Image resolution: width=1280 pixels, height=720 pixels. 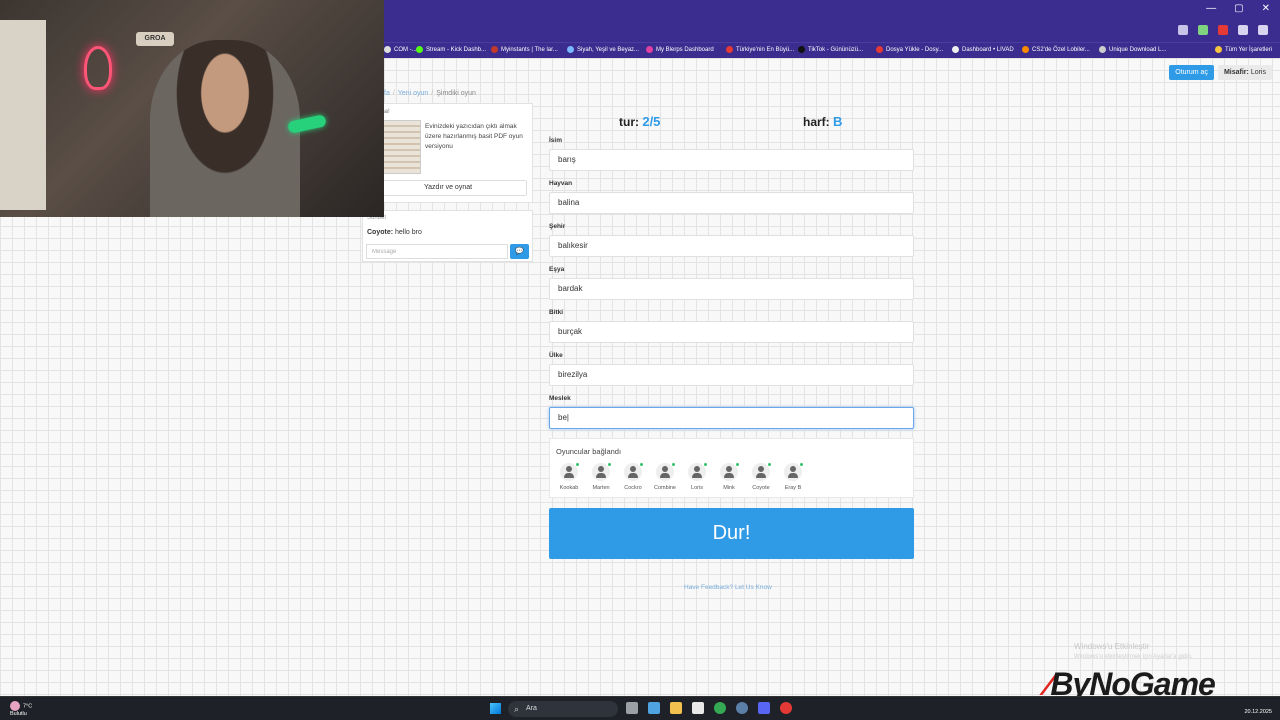 I want to click on copilot-icon, so click(x=654, y=708).